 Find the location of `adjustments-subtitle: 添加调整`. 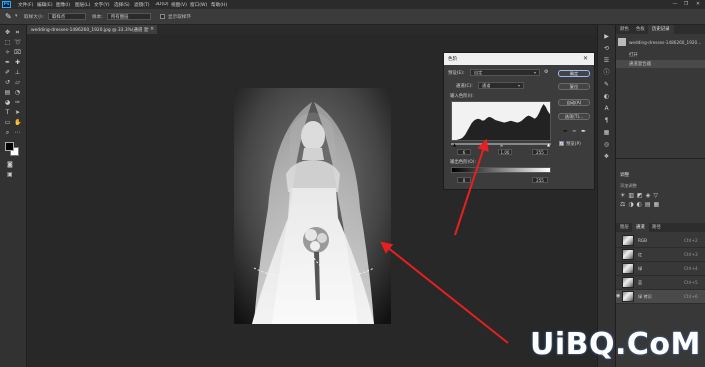

adjustments-subtitle: 添加调整 is located at coordinates (628, 185).